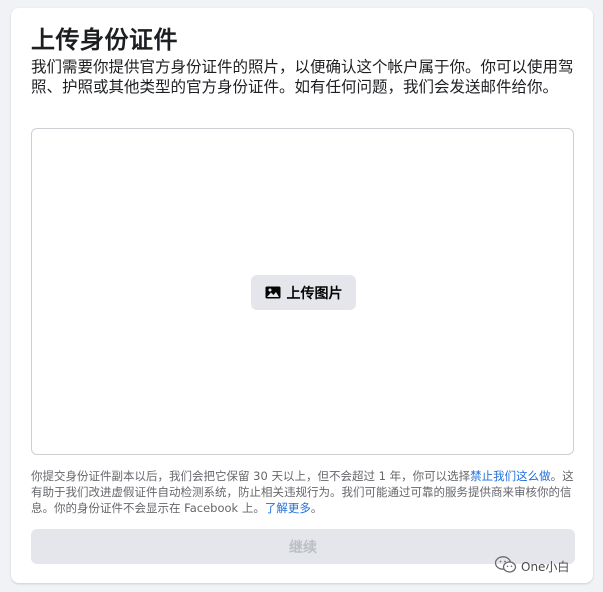 This screenshot has height=592, width=603. I want to click on wechat-icon, so click(505, 566).